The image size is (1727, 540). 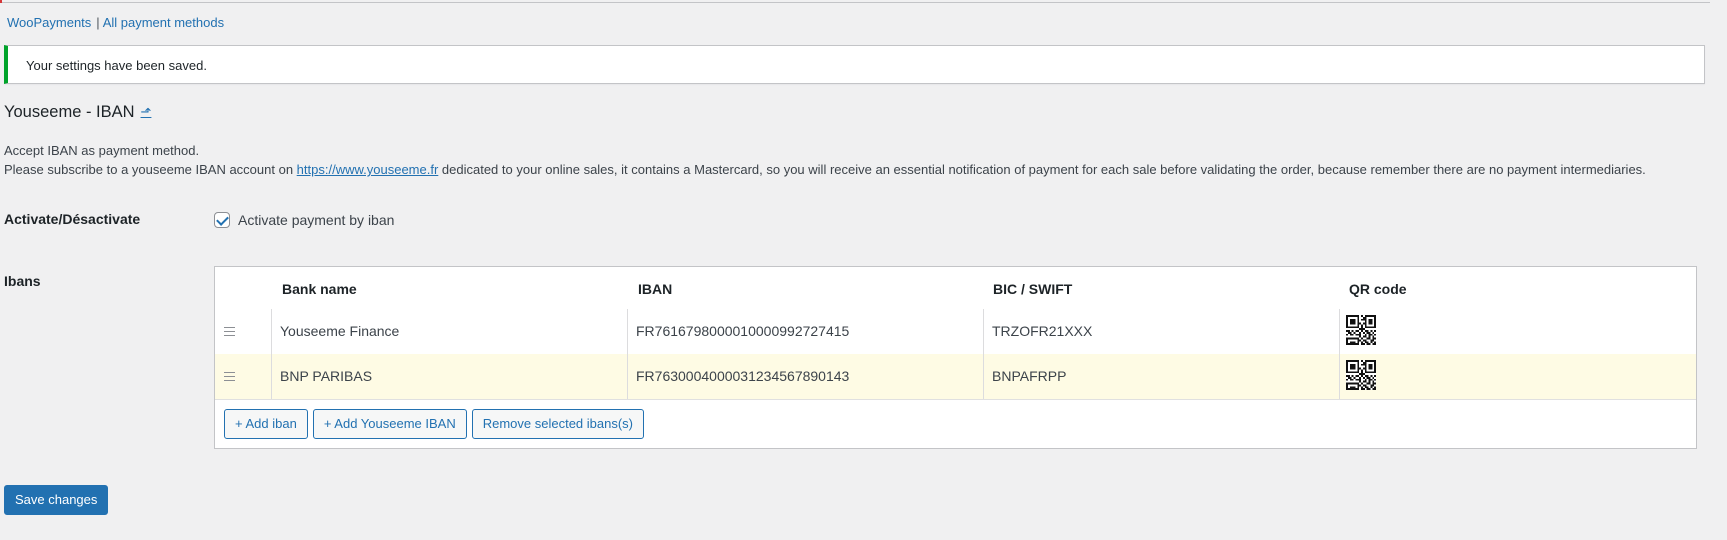 I want to click on add-iban-button: + Add iban, so click(x=266, y=424).